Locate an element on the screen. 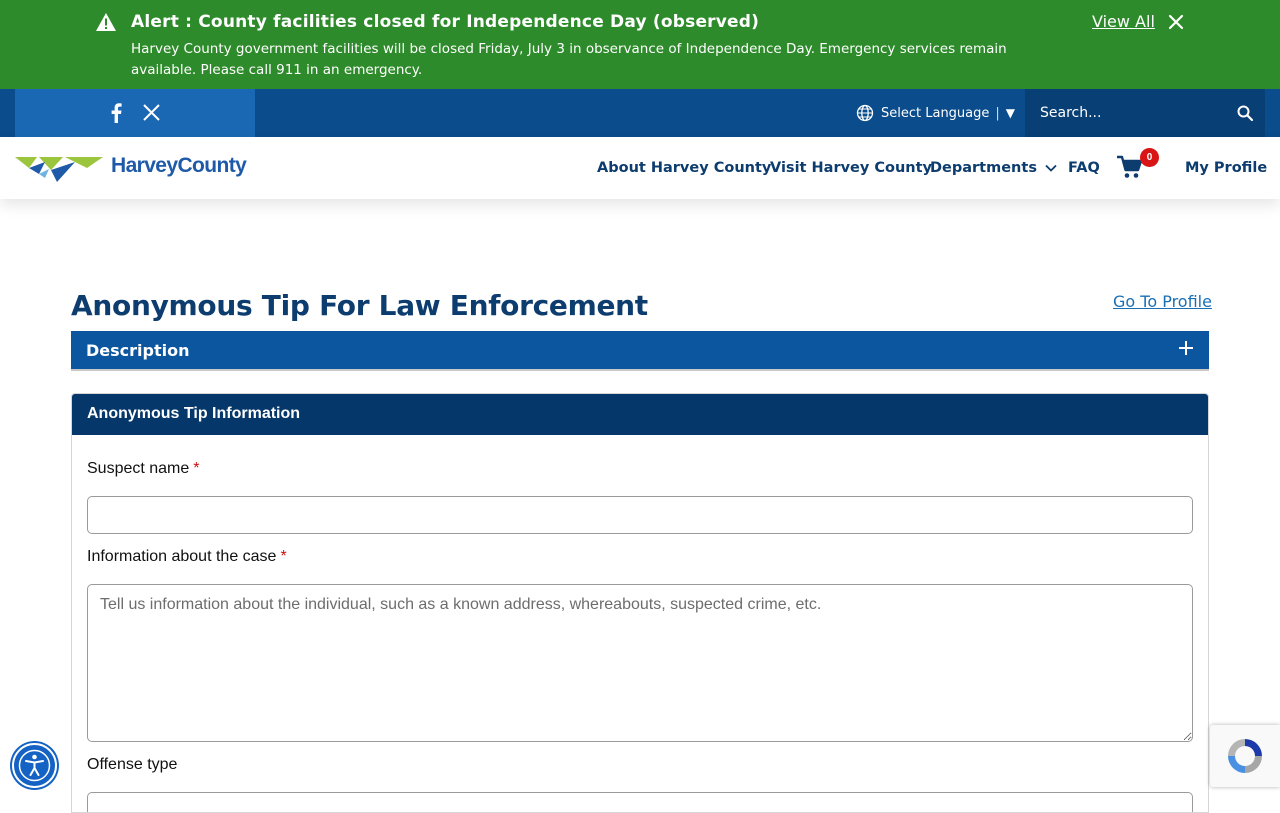 This screenshot has height=813, width=1280. nav-faq: FAQ is located at coordinates (1084, 168).